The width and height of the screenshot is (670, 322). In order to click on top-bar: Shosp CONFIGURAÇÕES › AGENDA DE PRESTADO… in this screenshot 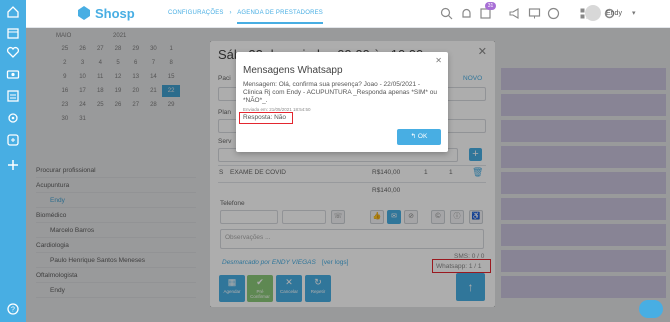, I will do `click(348, 14)`.